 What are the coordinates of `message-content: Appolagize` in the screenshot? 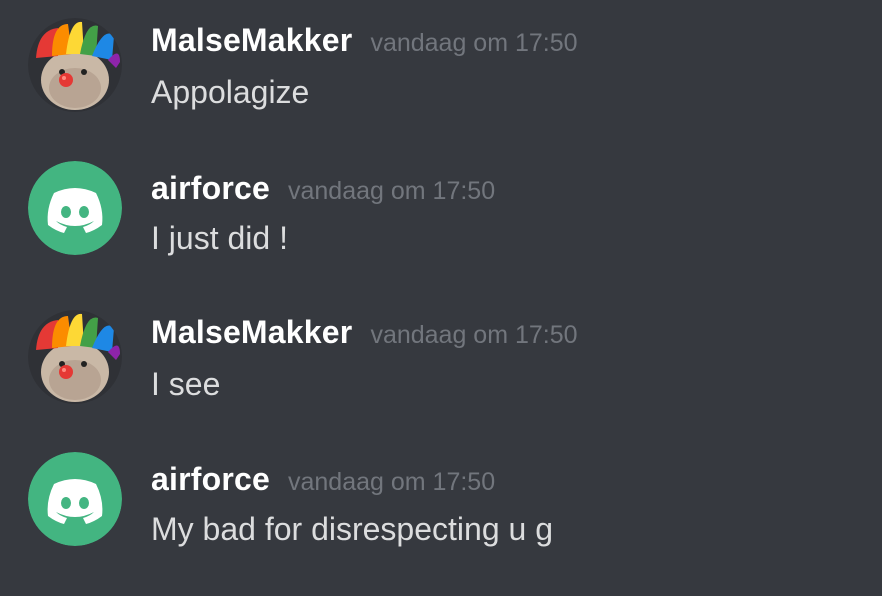 It's located at (230, 92).